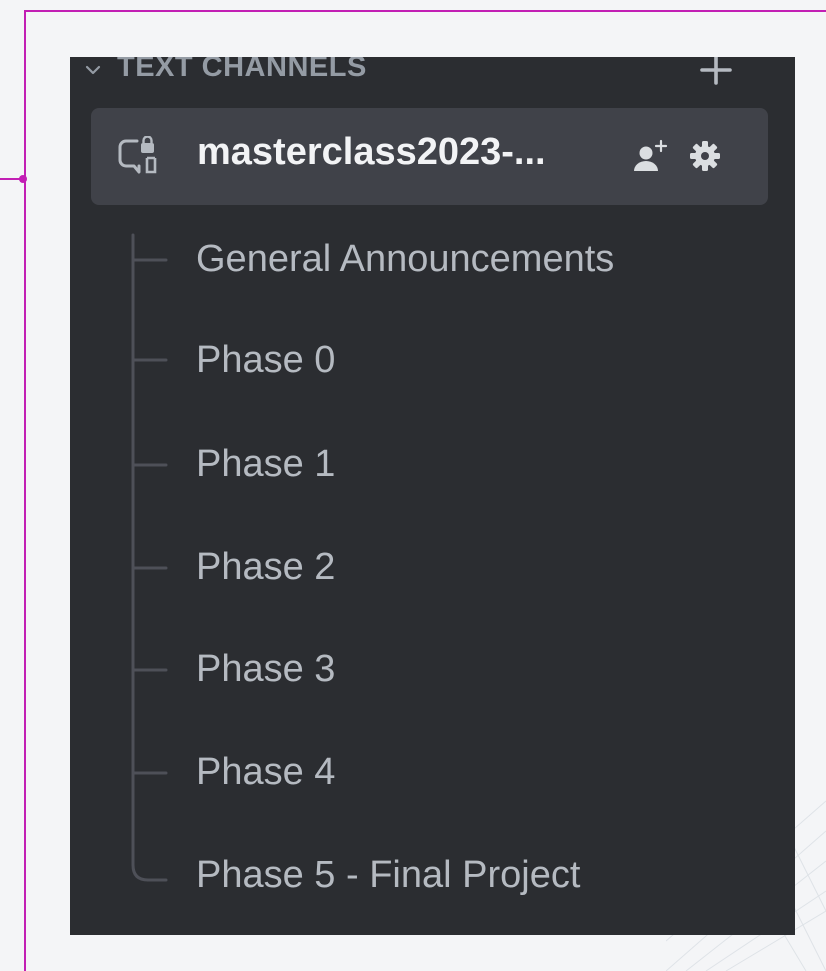 The width and height of the screenshot is (826, 971). I want to click on thread-label: Phase 2, so click(486, 567).